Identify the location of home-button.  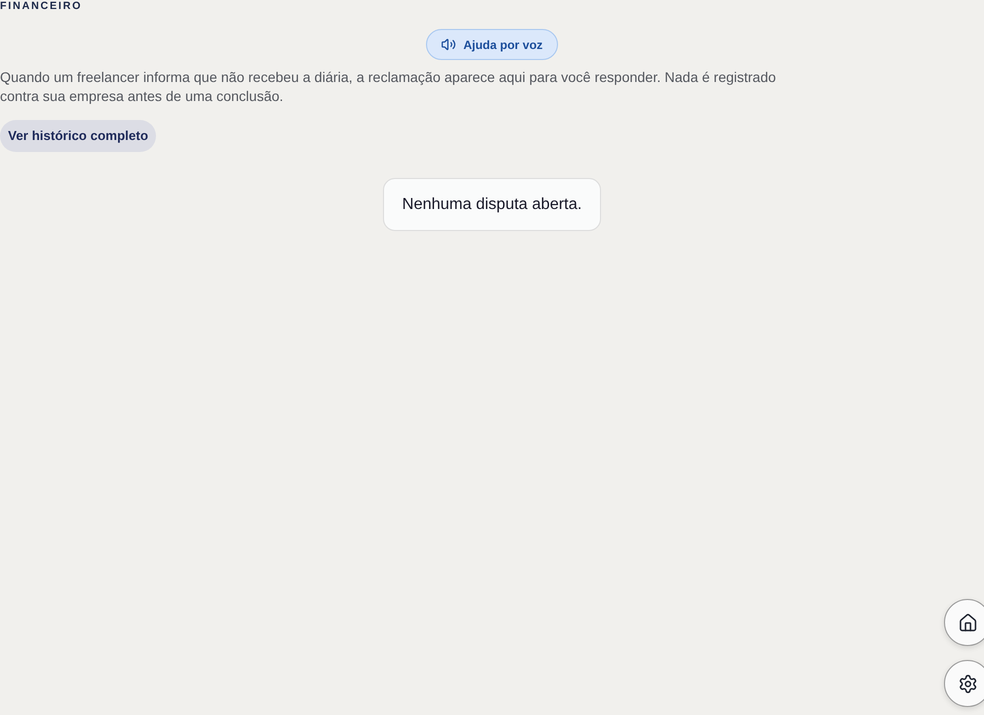
(964, 622).